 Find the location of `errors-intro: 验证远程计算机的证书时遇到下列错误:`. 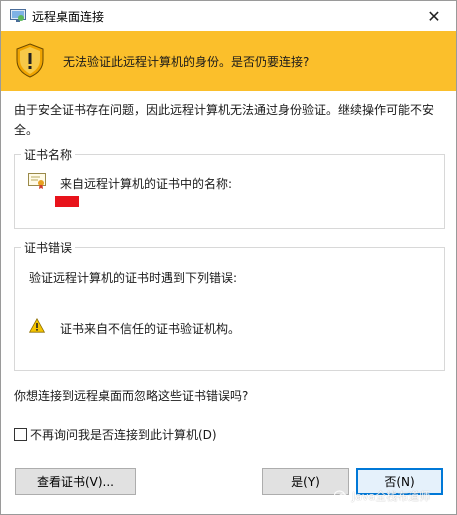

errors-intro: 验证远程计算机的证书时遇到下列错误: is located at coordinates (133, 278).